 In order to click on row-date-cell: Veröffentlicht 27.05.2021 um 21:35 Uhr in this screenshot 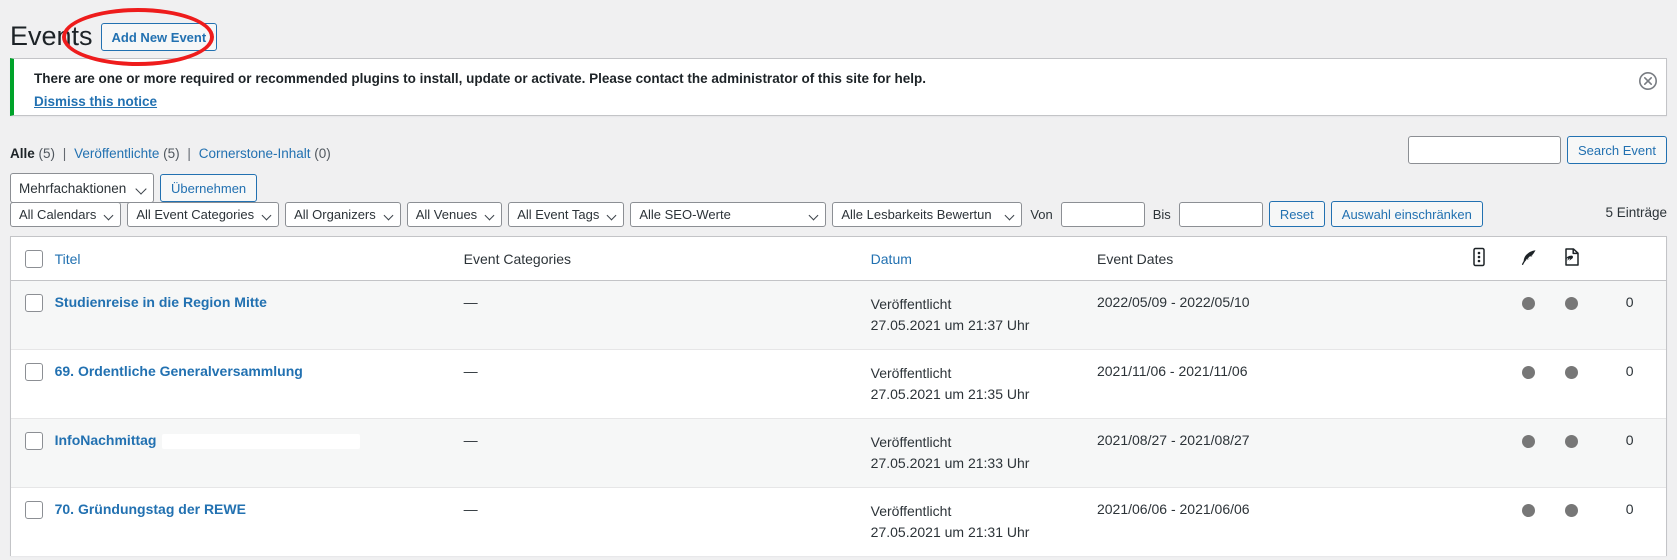, I will do `click(983, 384)`.